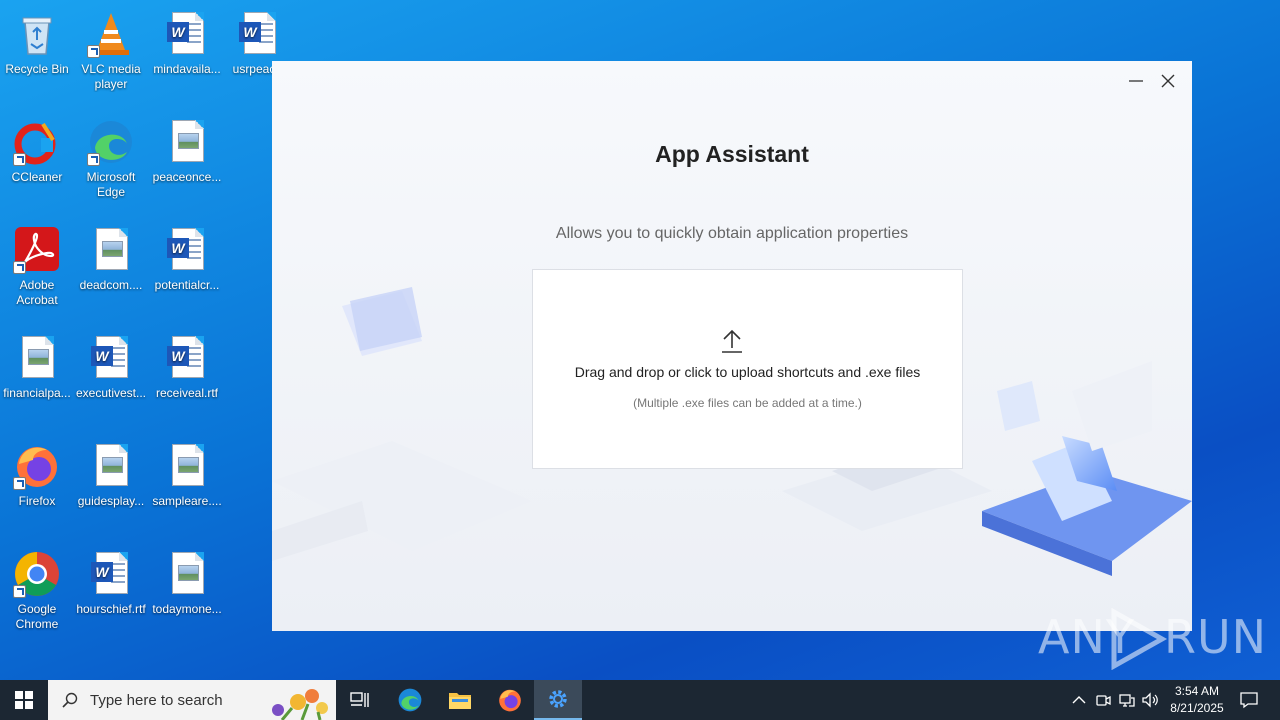  What do you see at coordinates (111, 34) in the screenshot?
I see `vlc-icon` at bounding box center [111, 34].